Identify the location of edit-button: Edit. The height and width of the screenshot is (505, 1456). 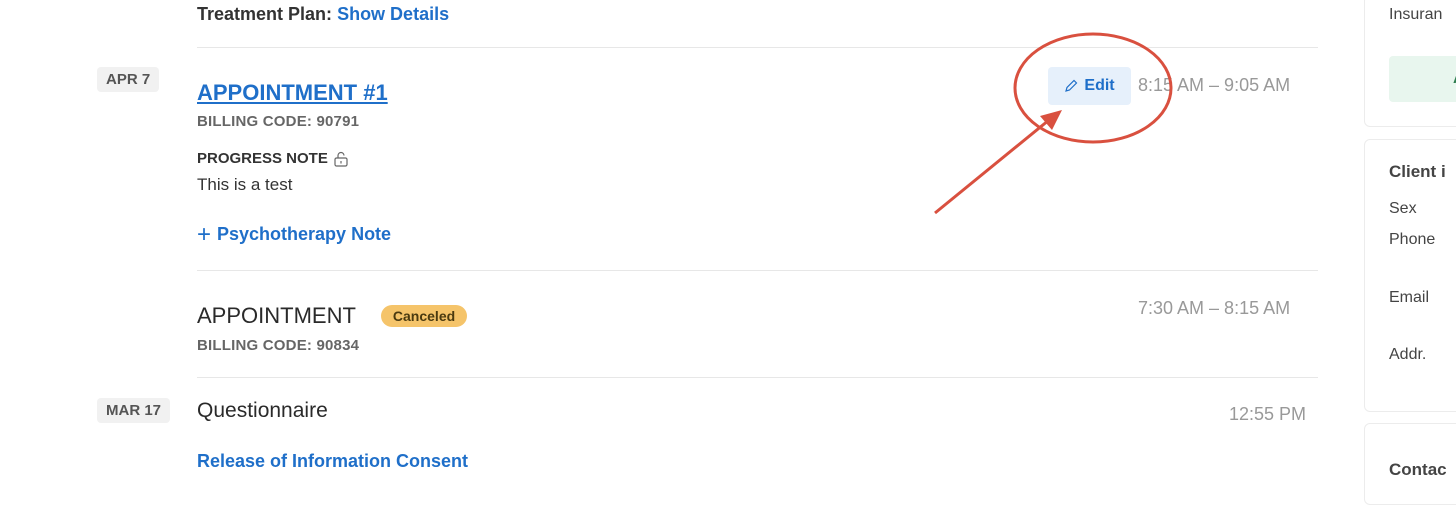
(1089, 86).